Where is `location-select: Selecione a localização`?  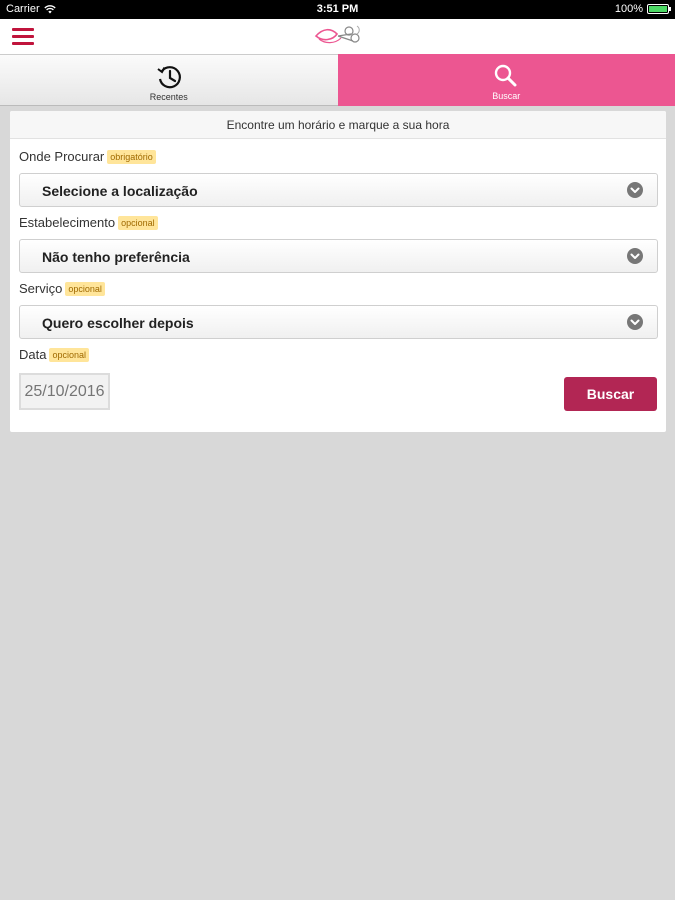
location-select: Selecione a localização is located at coordinates (338, 190).